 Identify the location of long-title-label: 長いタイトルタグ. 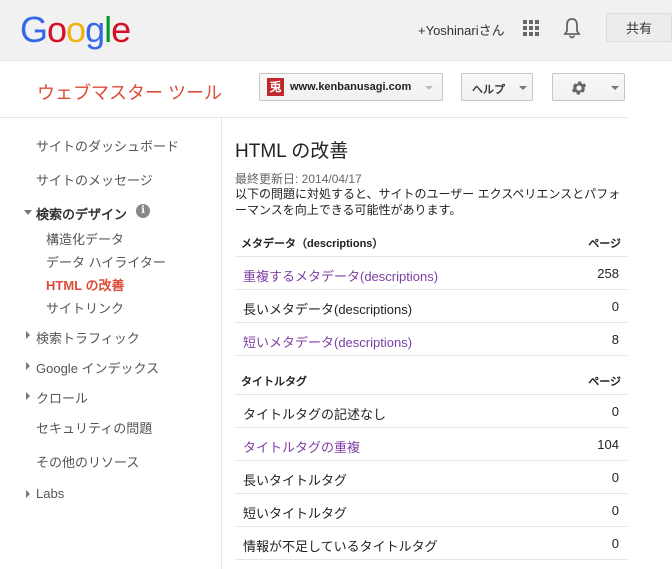
(295, 480).